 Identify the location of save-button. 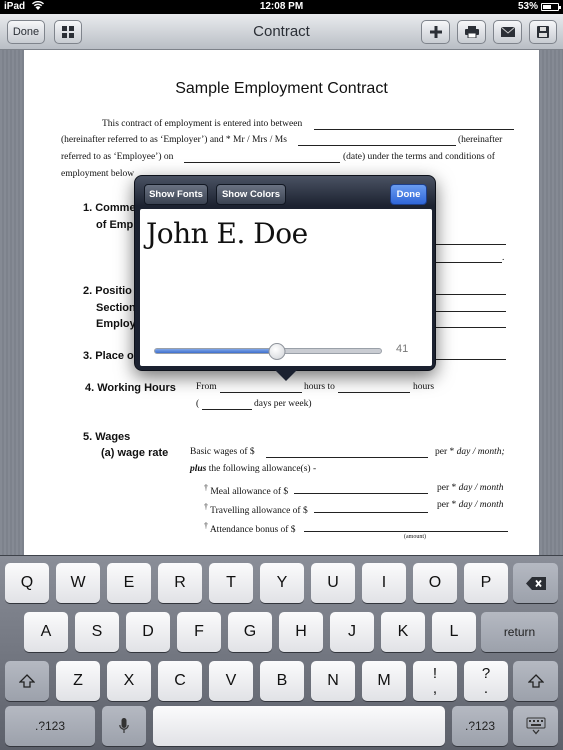
(543, 32).